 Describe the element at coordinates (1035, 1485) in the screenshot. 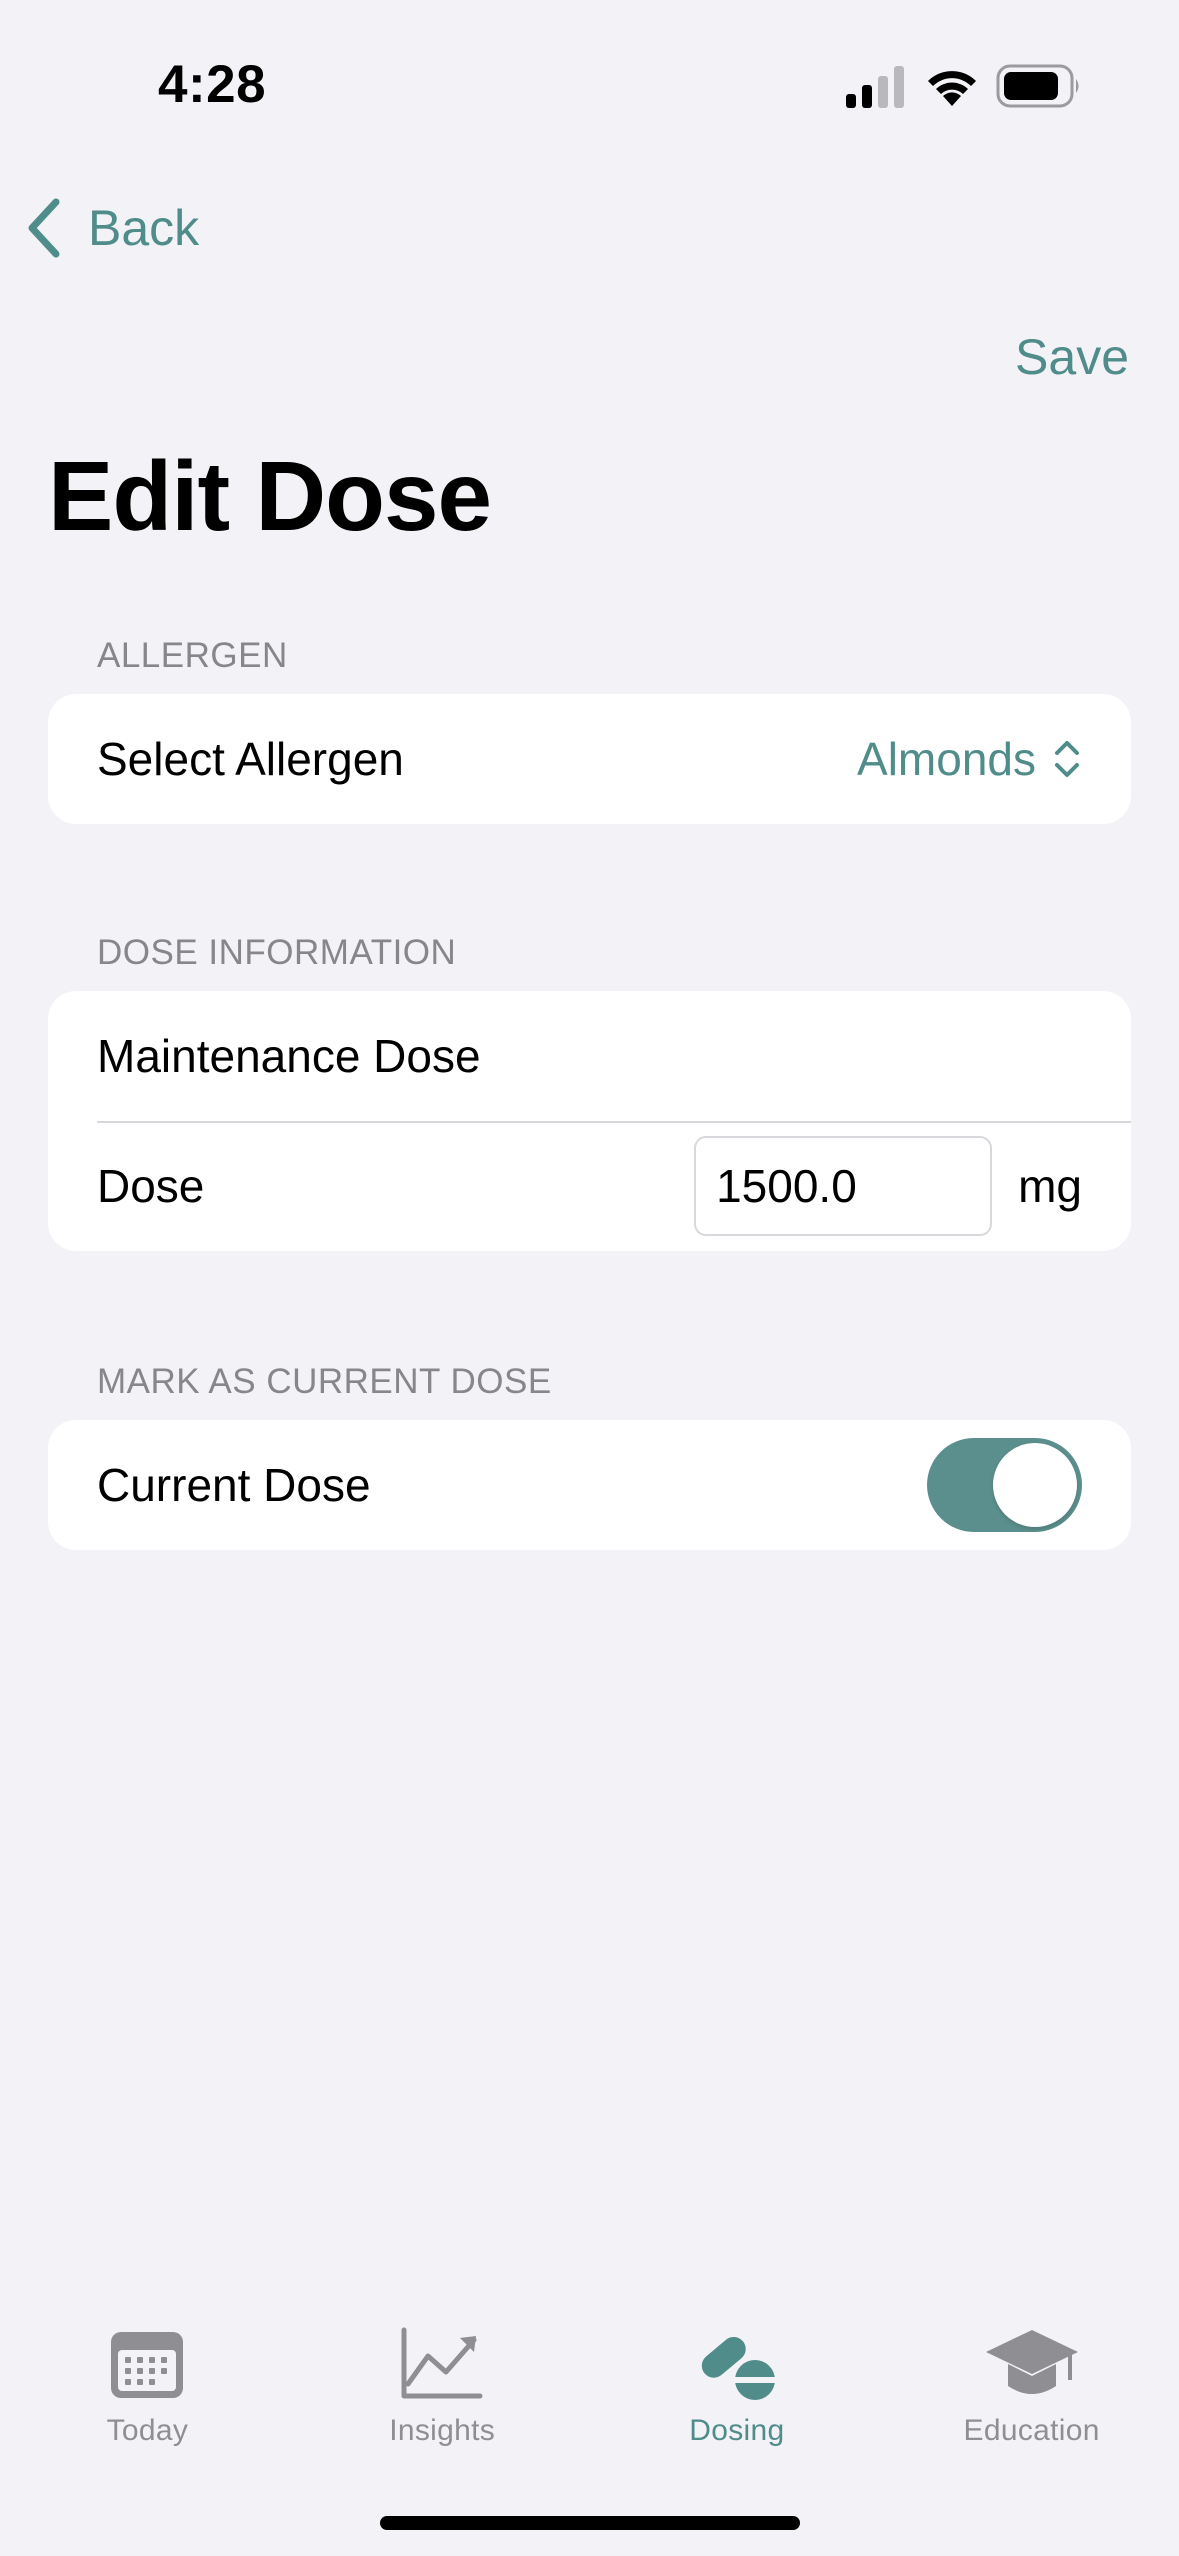

I see `toggle-knob` at that location.